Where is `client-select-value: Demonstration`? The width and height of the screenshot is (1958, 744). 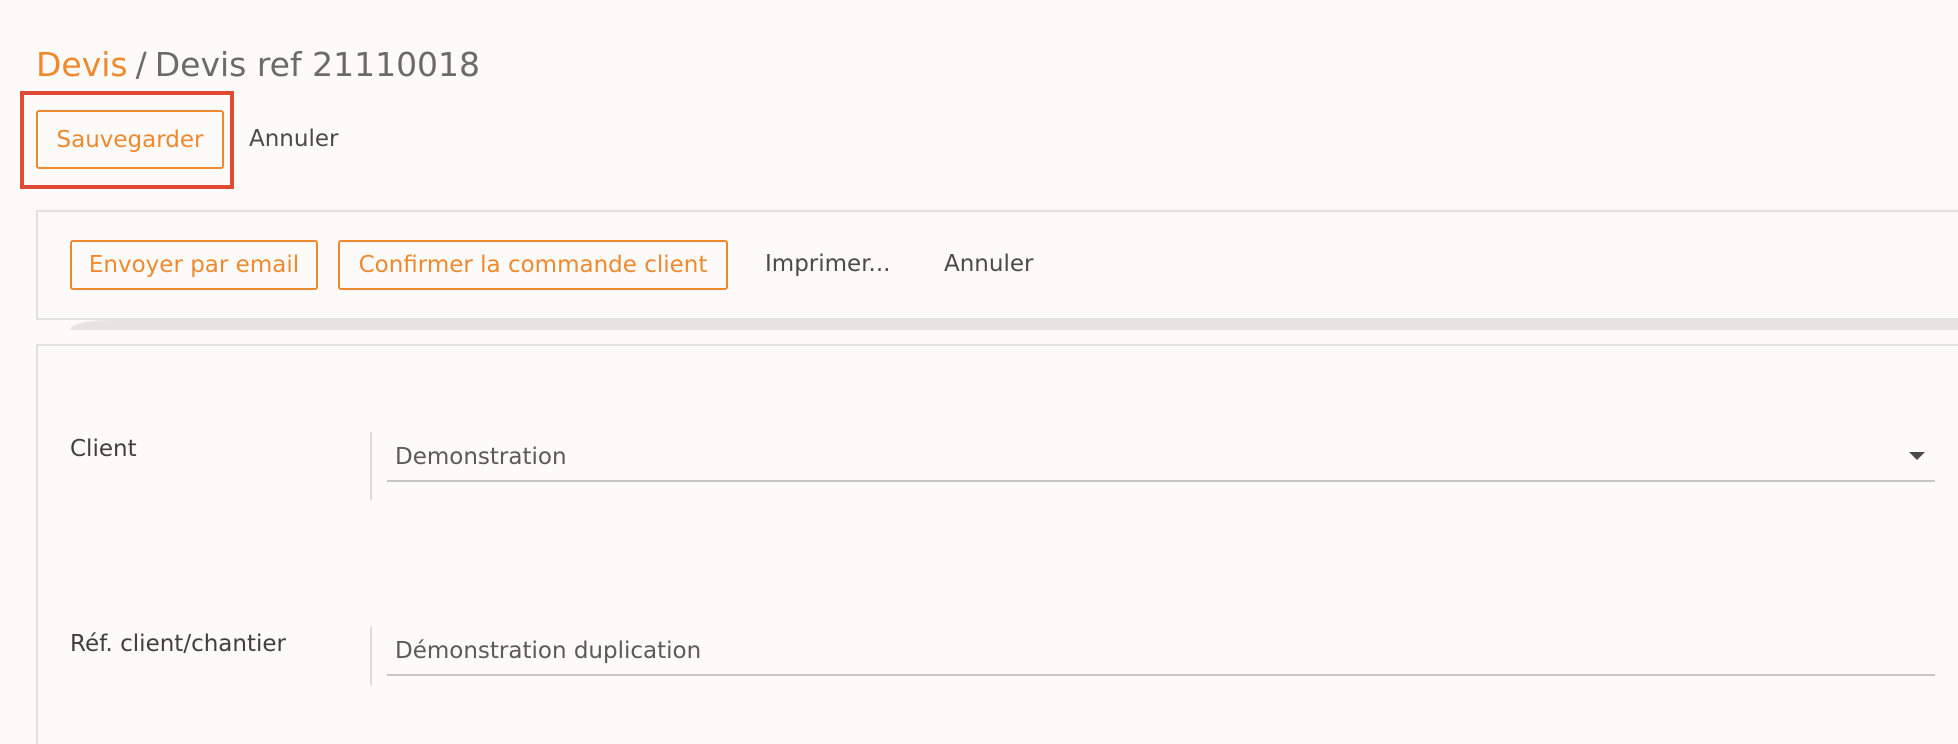
client-select-value: Demonstration is located at coordinates (481, 457).